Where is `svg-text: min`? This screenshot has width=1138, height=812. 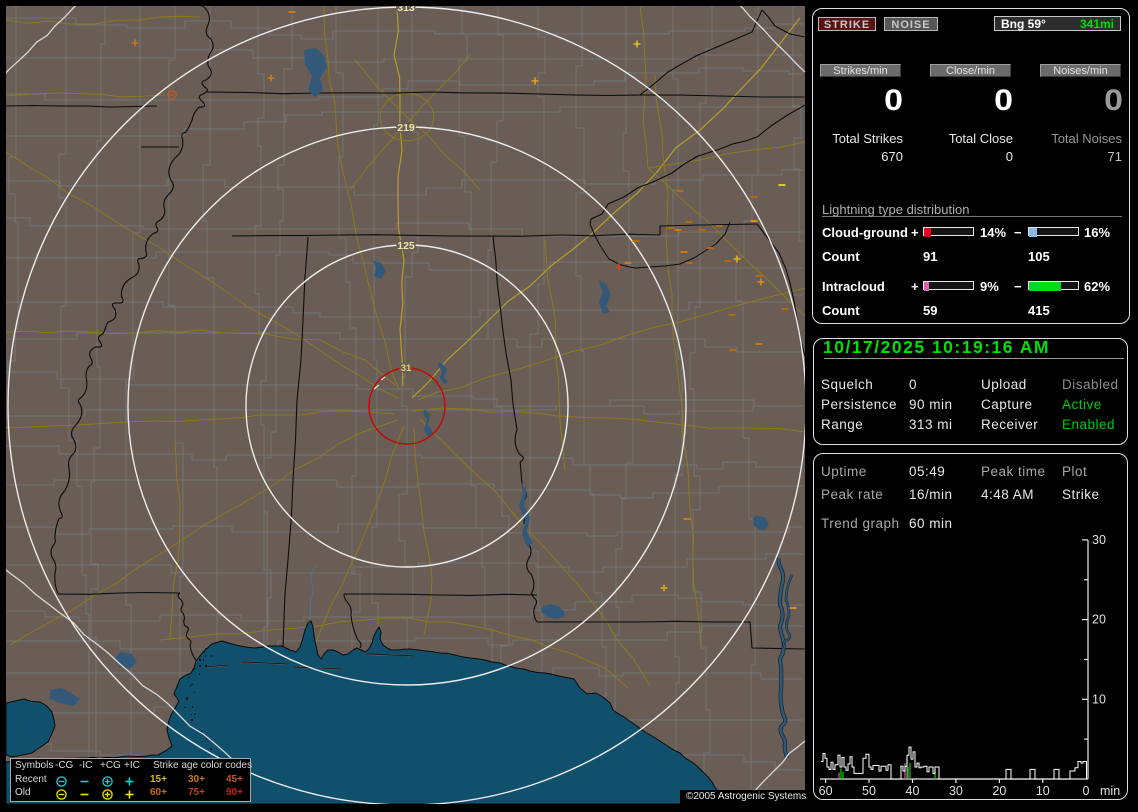
svg-text: min is located at coordinates (1110, 791).